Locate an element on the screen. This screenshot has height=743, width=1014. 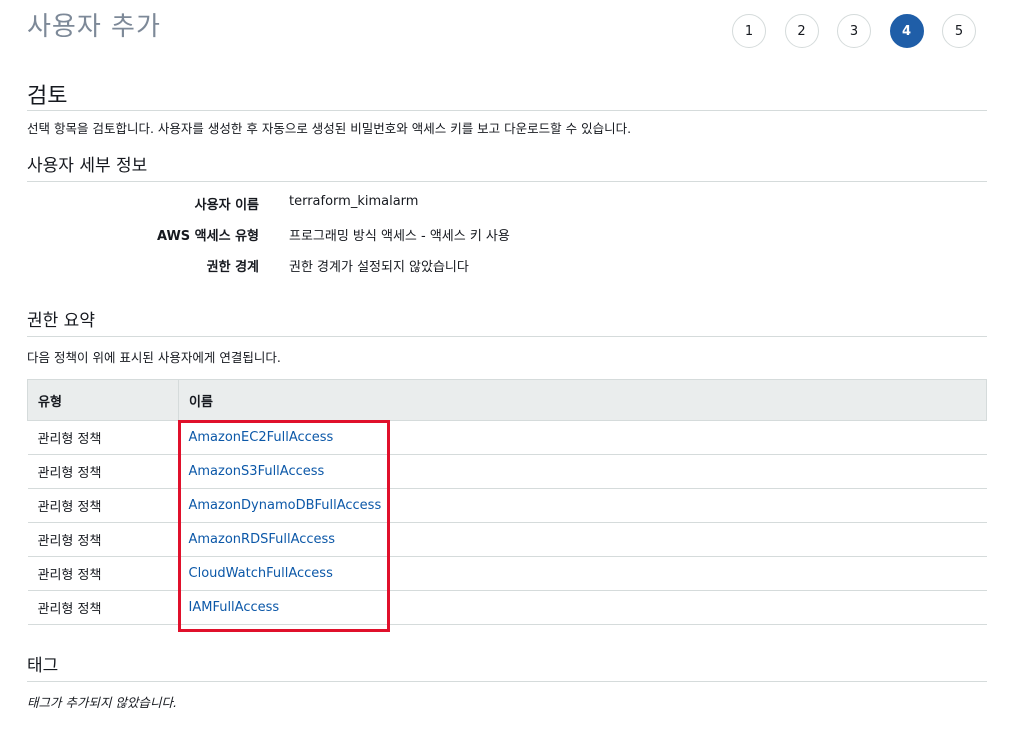
step-1-button: 1 is located at coordinates (749, 31).